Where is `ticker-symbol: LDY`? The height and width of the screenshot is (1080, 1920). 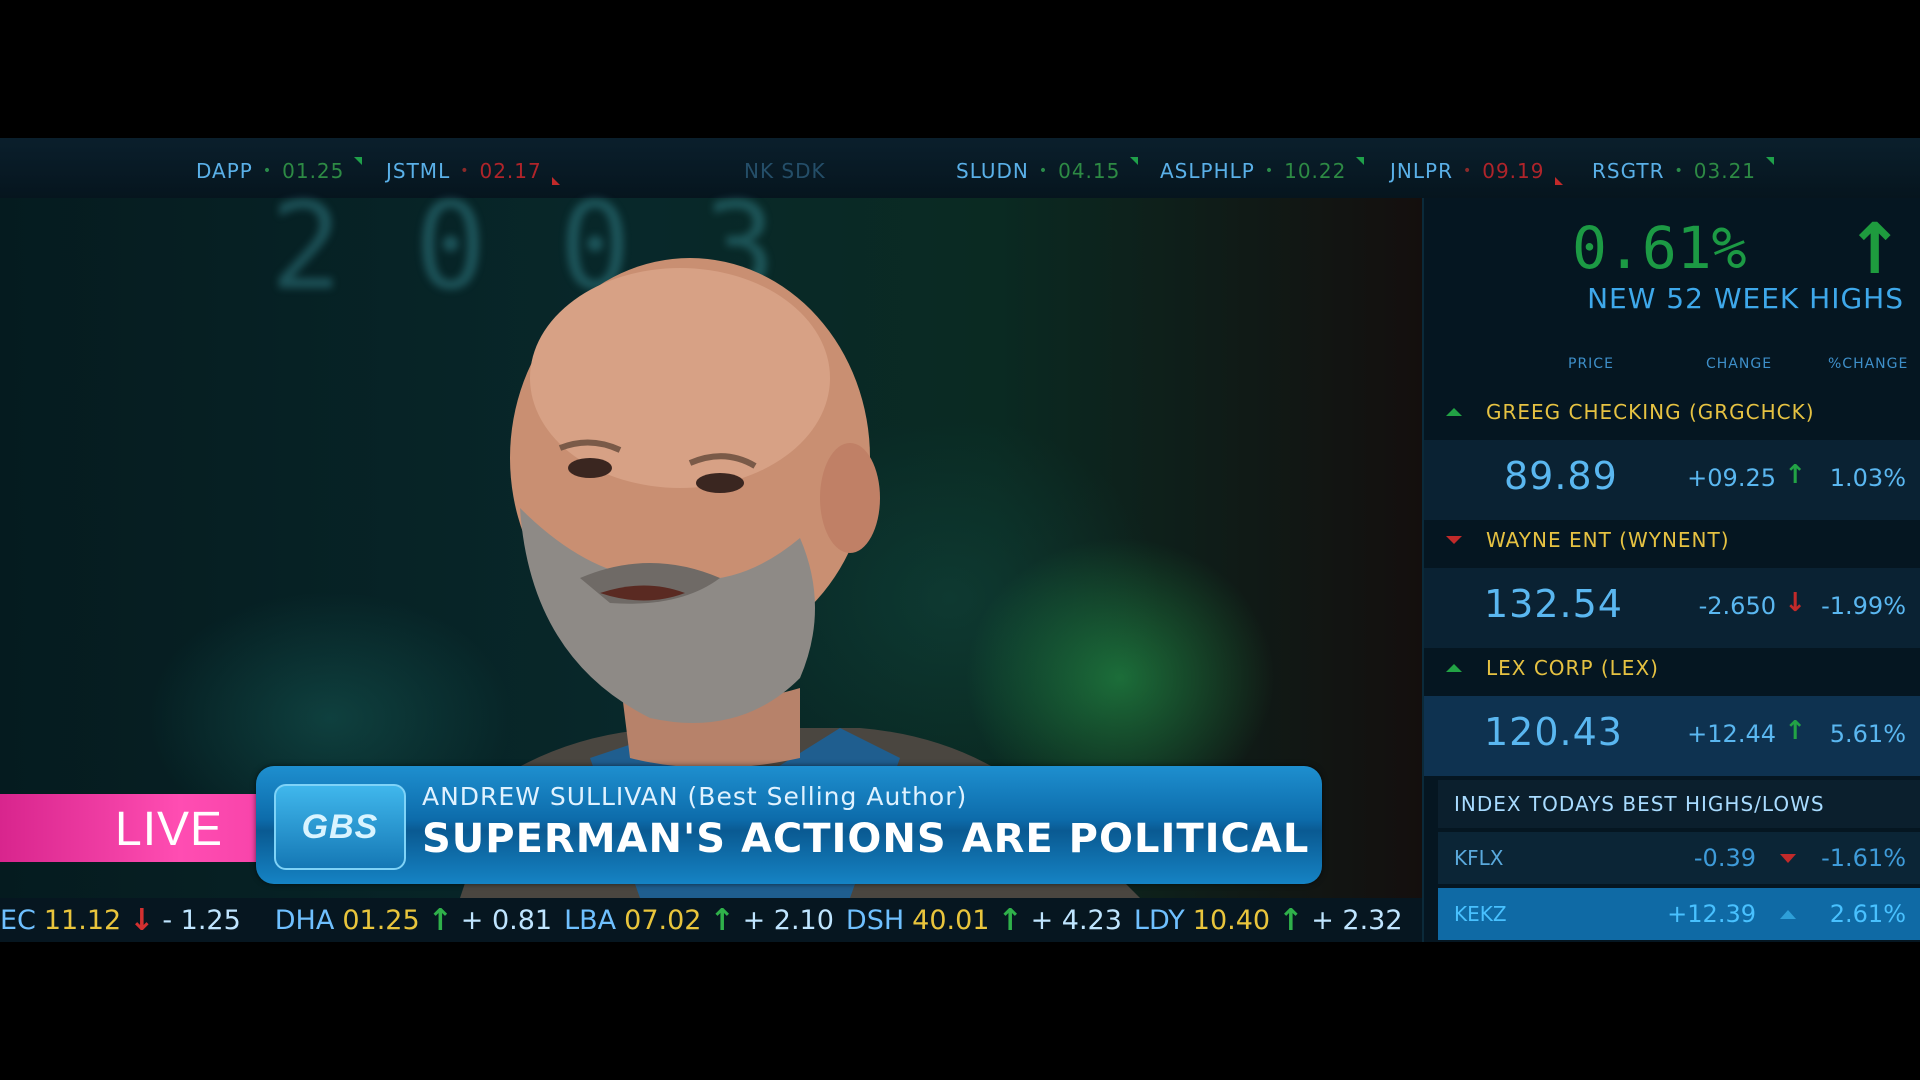 ticker-symbol: LDY is located at coordinates (1159, 920).